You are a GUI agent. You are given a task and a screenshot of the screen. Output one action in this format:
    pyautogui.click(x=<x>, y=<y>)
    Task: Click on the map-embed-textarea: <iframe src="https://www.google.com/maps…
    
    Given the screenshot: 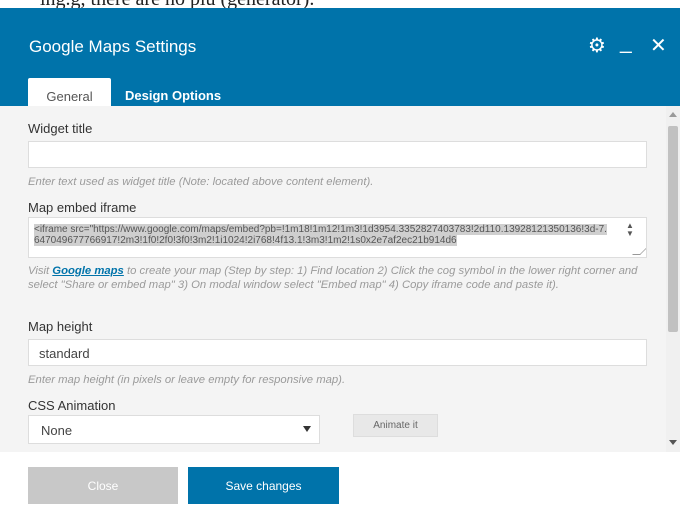 What is the action you would take?
    pyautogui.click(x=337, y=237)
    